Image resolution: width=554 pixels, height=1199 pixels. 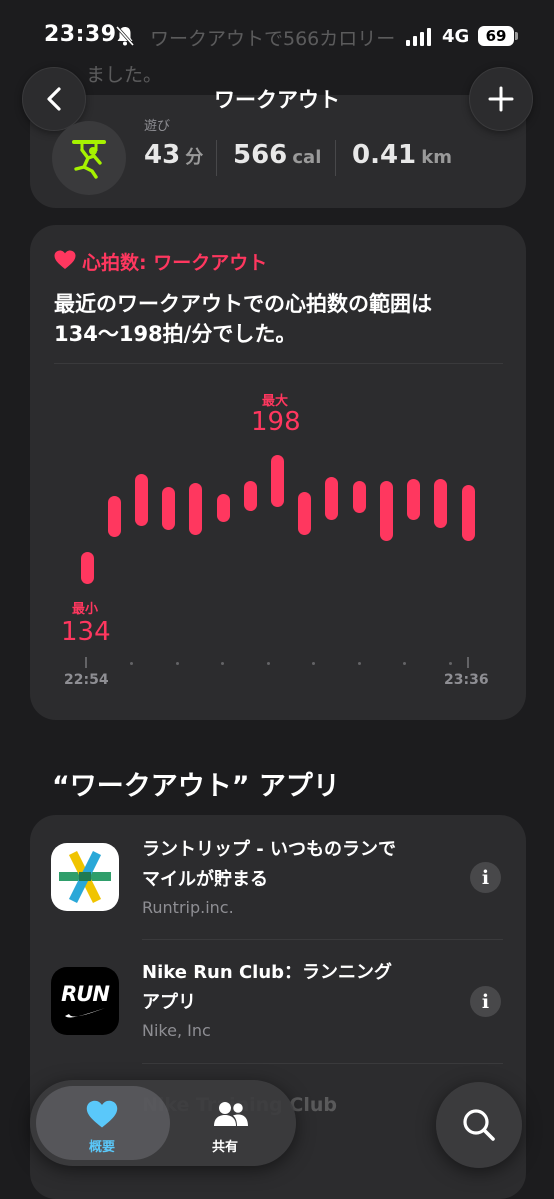 What do you see at coordinates (269, 849) in the screenshot?
I see `app-name-line1: ラントリップ - いつものランで` at bounding box center [269, 849].